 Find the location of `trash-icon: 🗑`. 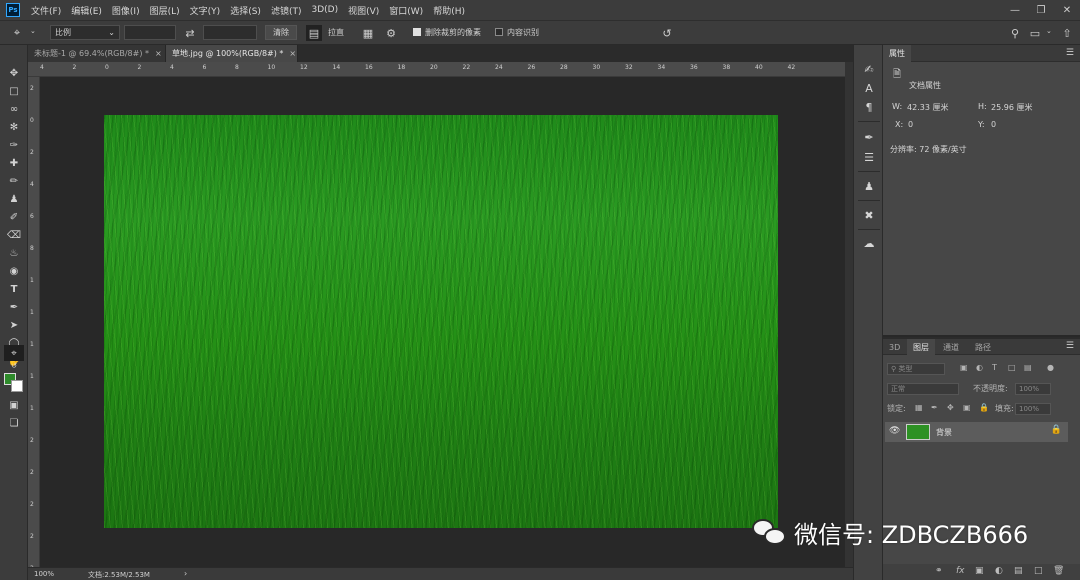

trash-icon: 🗑 is located at coordinates (1058, 571).